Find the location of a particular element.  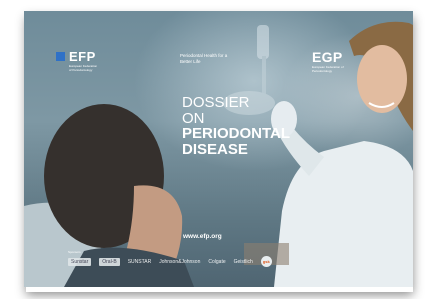

sponsor-logo: Sunstar is located at coordinates (80, 261).